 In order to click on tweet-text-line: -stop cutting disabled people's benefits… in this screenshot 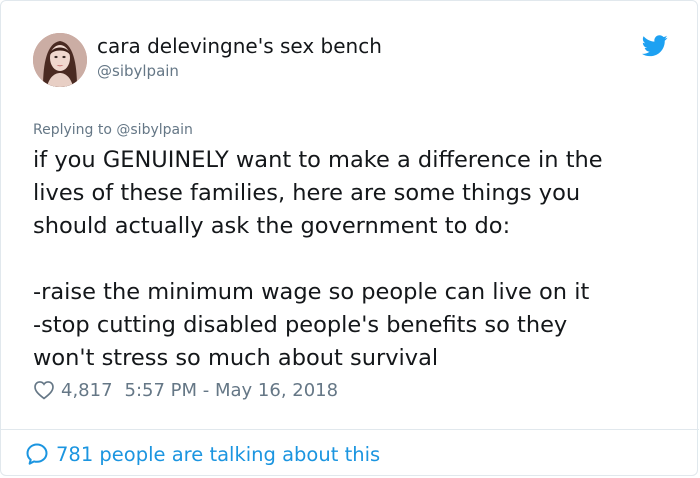, I will do `click(300, 325)`.